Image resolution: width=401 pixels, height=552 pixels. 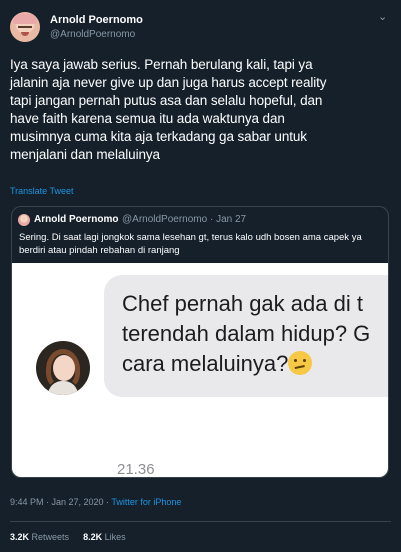 I want to click on chevron-down-icon: ⌄, so click(x=384, y=17).